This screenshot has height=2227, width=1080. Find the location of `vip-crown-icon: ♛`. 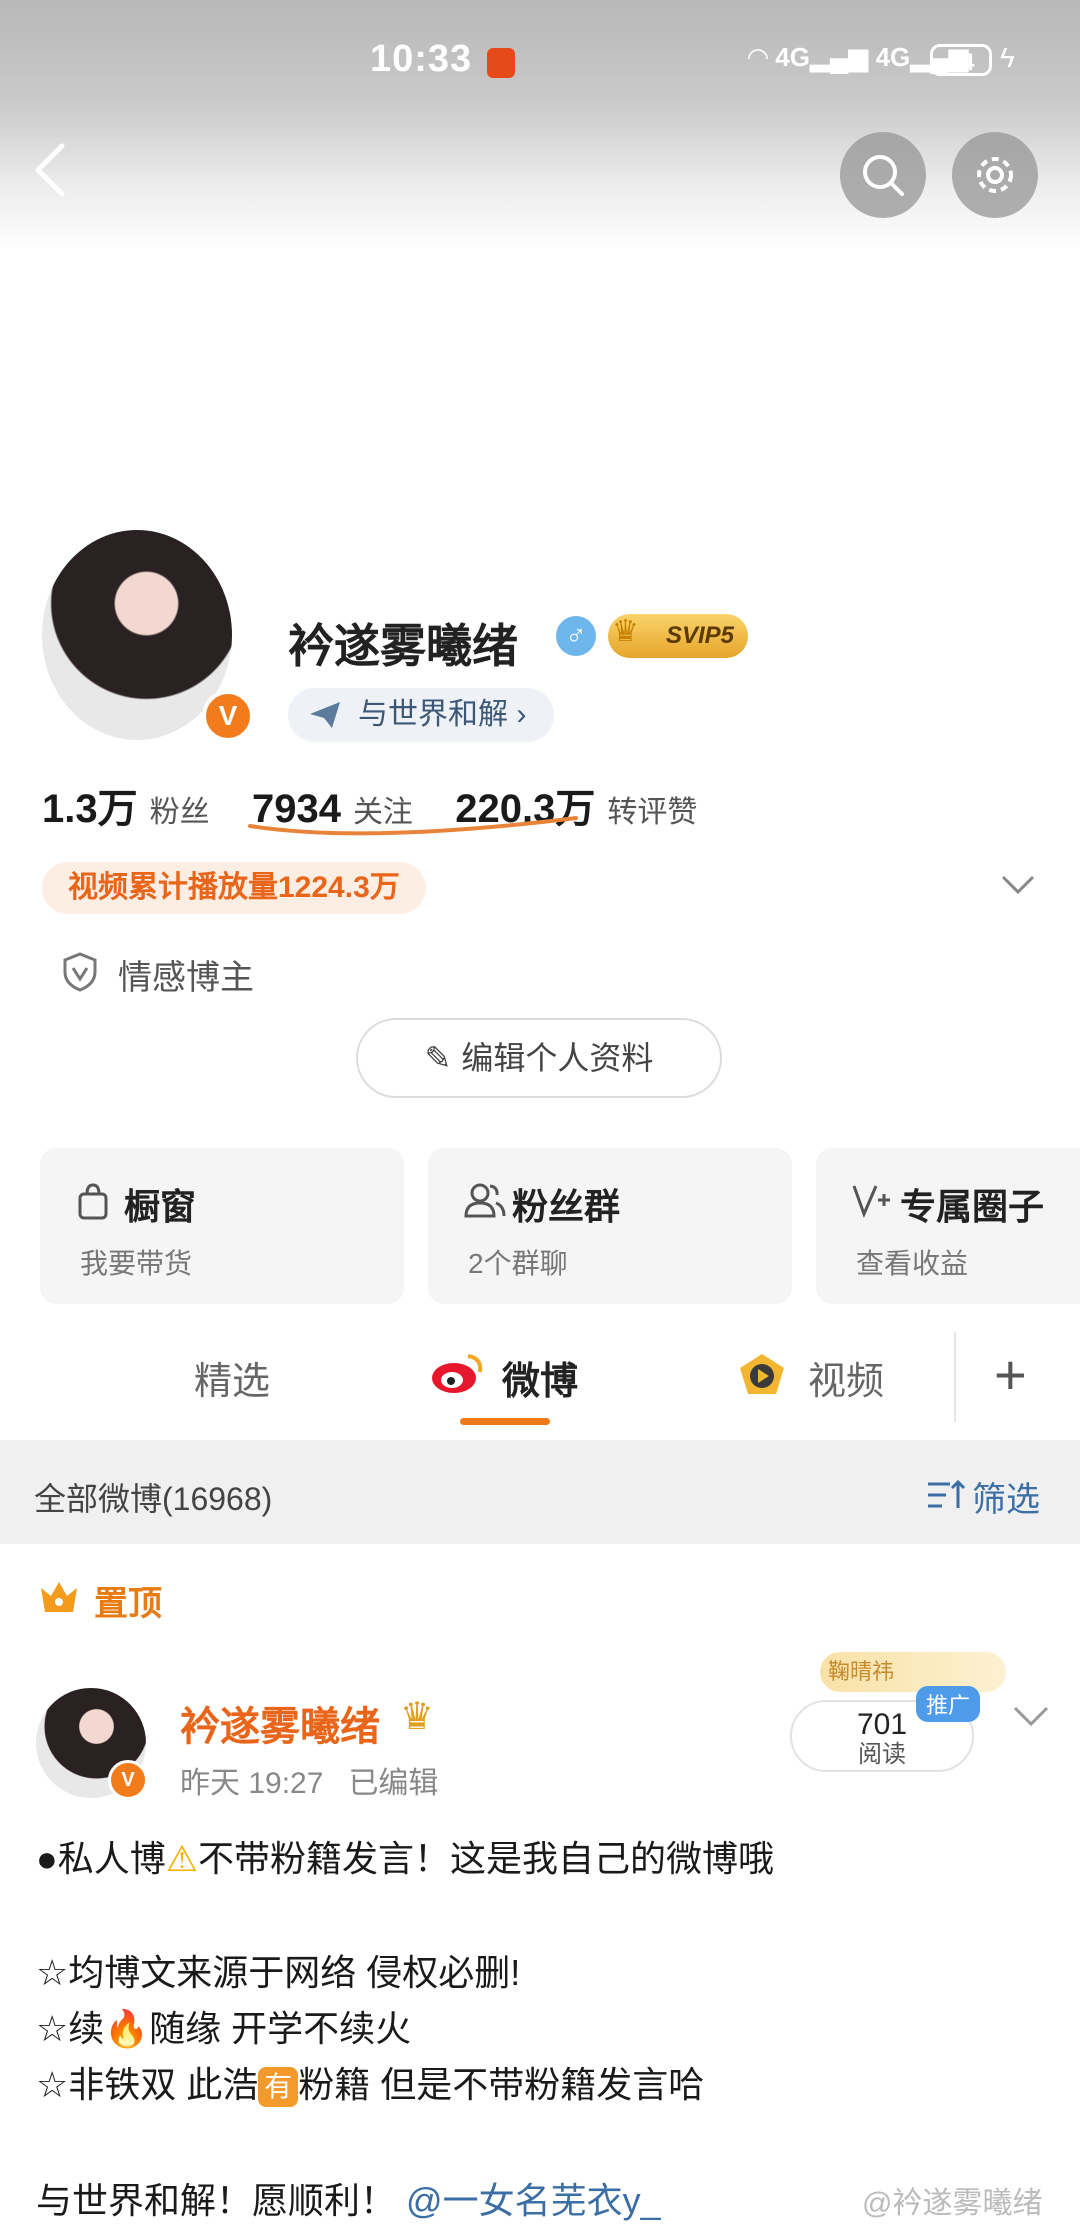

vip-crown-icon: ♛ is located at coordinates (417, 1717).